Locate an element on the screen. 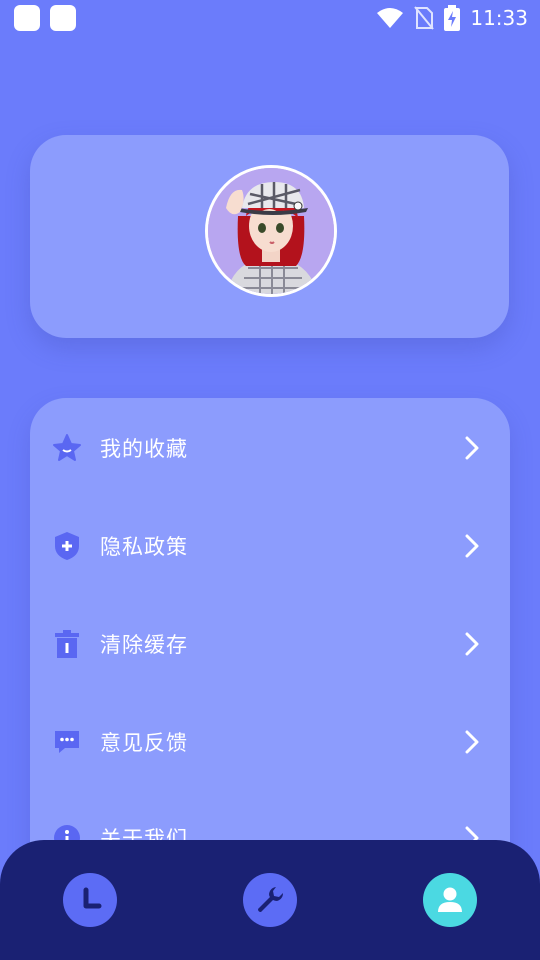 The image size is (540, 960). menu-item-label: 意见反馈 is located at coordinates (144, 743).